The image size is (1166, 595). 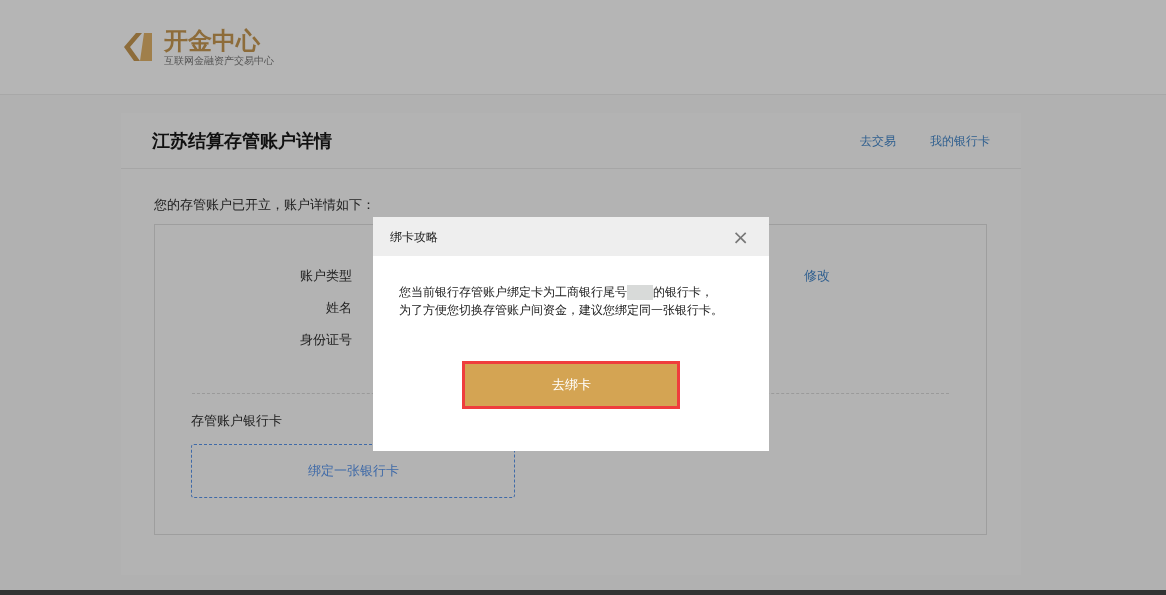 I want to click on logo-tagline: 互联网金融资产交易中心, so click(x=219, y=61).